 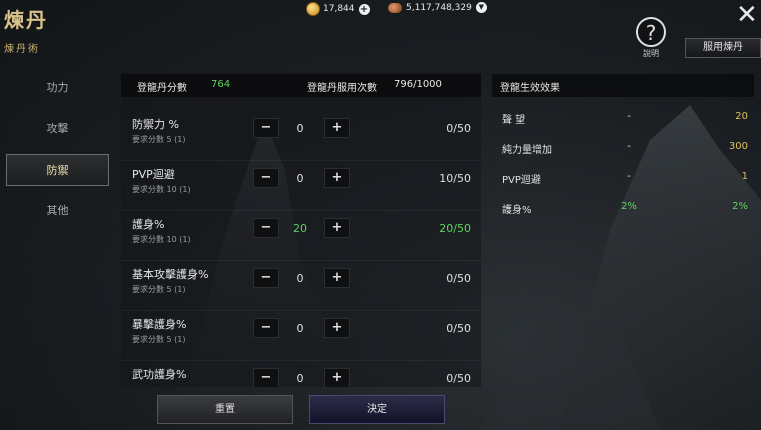 What do you see at coordinates (418, 84) in the screenshot?
I see `uses-value: 796/1000` at bounding box center [418, 84].